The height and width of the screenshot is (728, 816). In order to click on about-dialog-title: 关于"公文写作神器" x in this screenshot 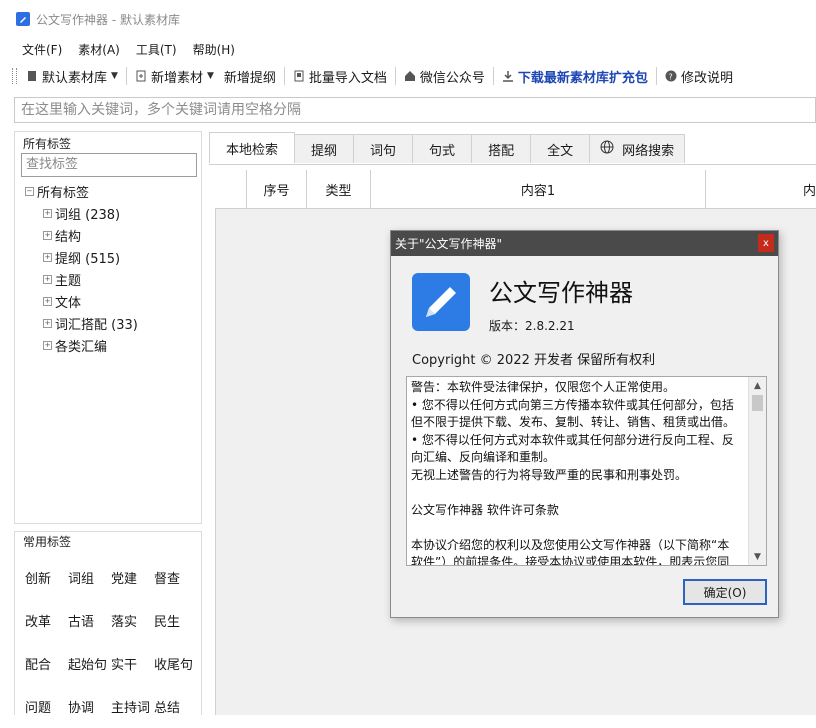, I will do `click(584, 243)`.